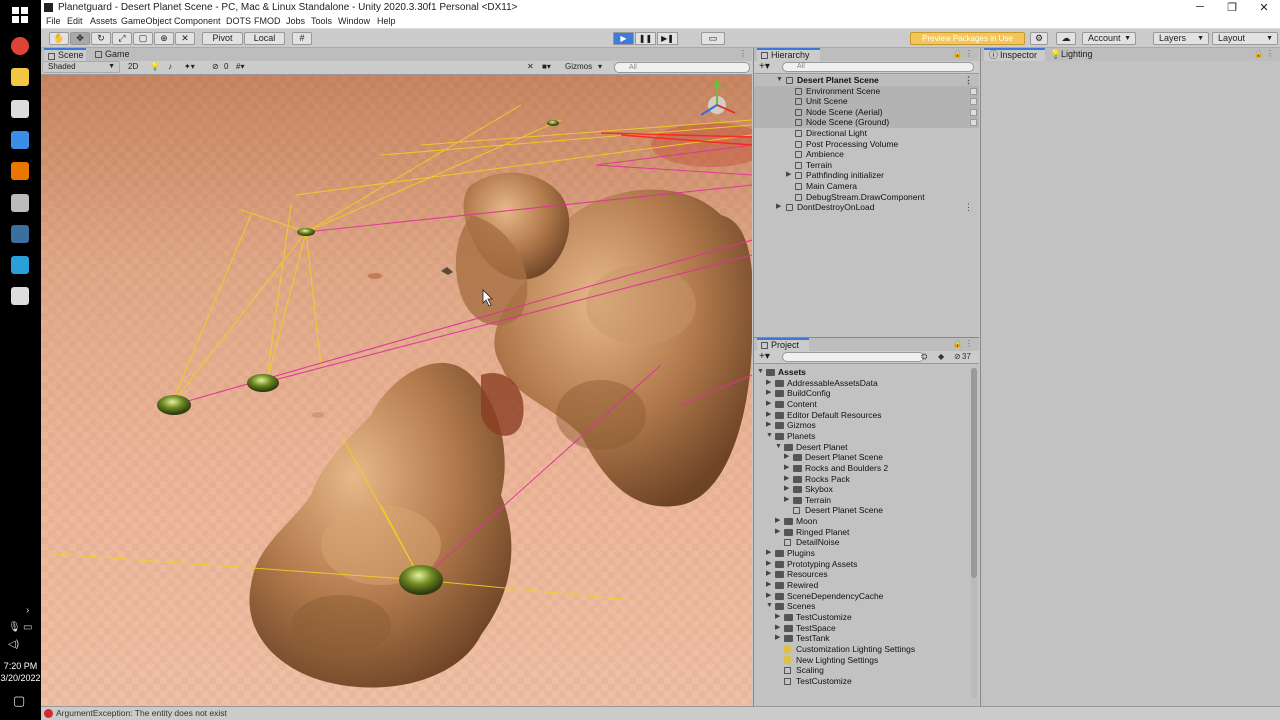  What do you see at coordinates (189, 66) in the screenshot?
I see `effects-icon: ✦▾` at bounding box center [189, 66].